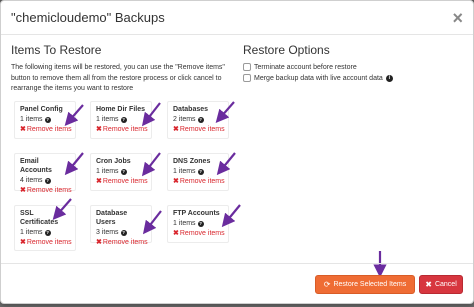 This screenshot has height=307, width=474. Describe the element at coordinates (237, 283) in the screenshot. I see `modal-footer: ⟳ Restore Selected Items ✖ Cancel` at that location.